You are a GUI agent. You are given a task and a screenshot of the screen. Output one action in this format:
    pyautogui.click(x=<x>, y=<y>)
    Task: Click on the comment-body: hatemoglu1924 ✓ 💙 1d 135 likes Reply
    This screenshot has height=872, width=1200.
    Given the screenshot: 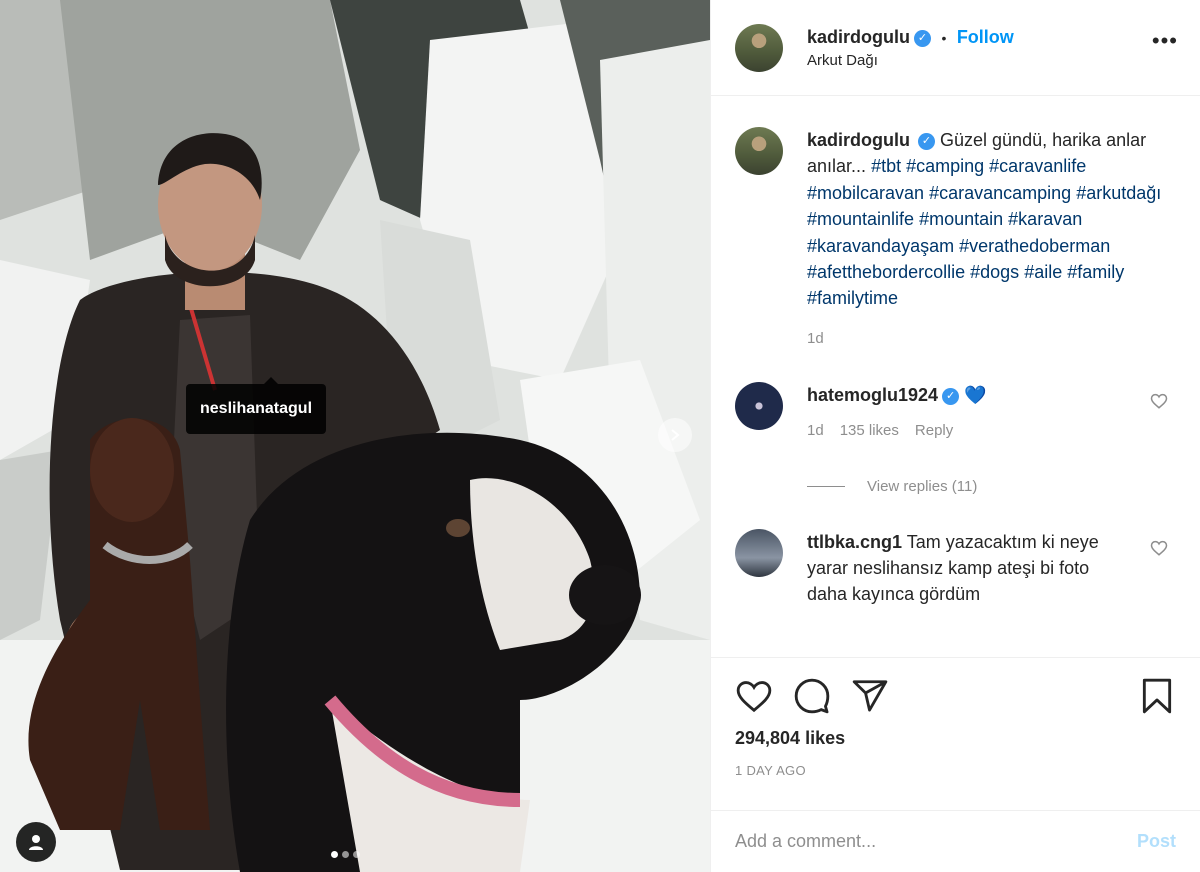 What is the action you would take?
    pyautogui.click(x=967, y=413)
    